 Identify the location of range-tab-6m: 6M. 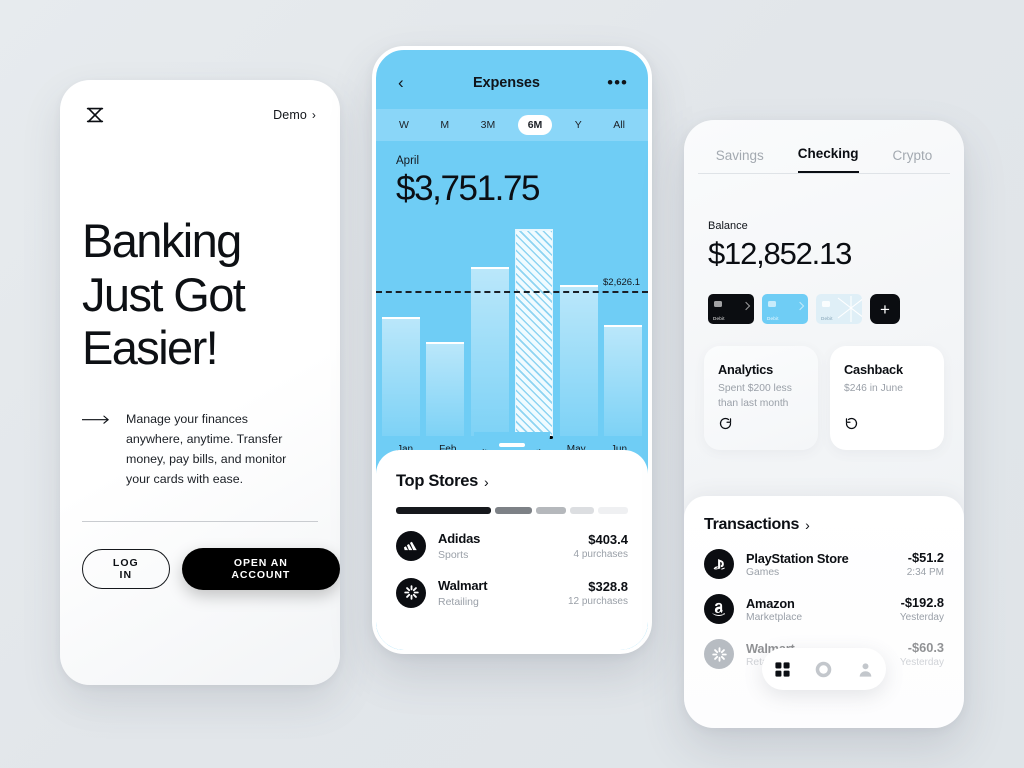
(535, 125).